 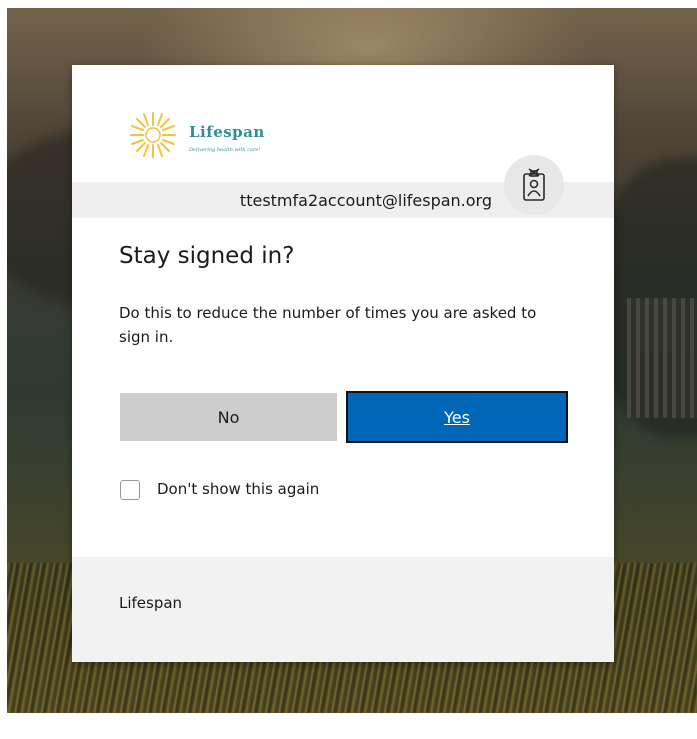 I want to click on footer-text: Lifespan, so click(x=151, y=603).